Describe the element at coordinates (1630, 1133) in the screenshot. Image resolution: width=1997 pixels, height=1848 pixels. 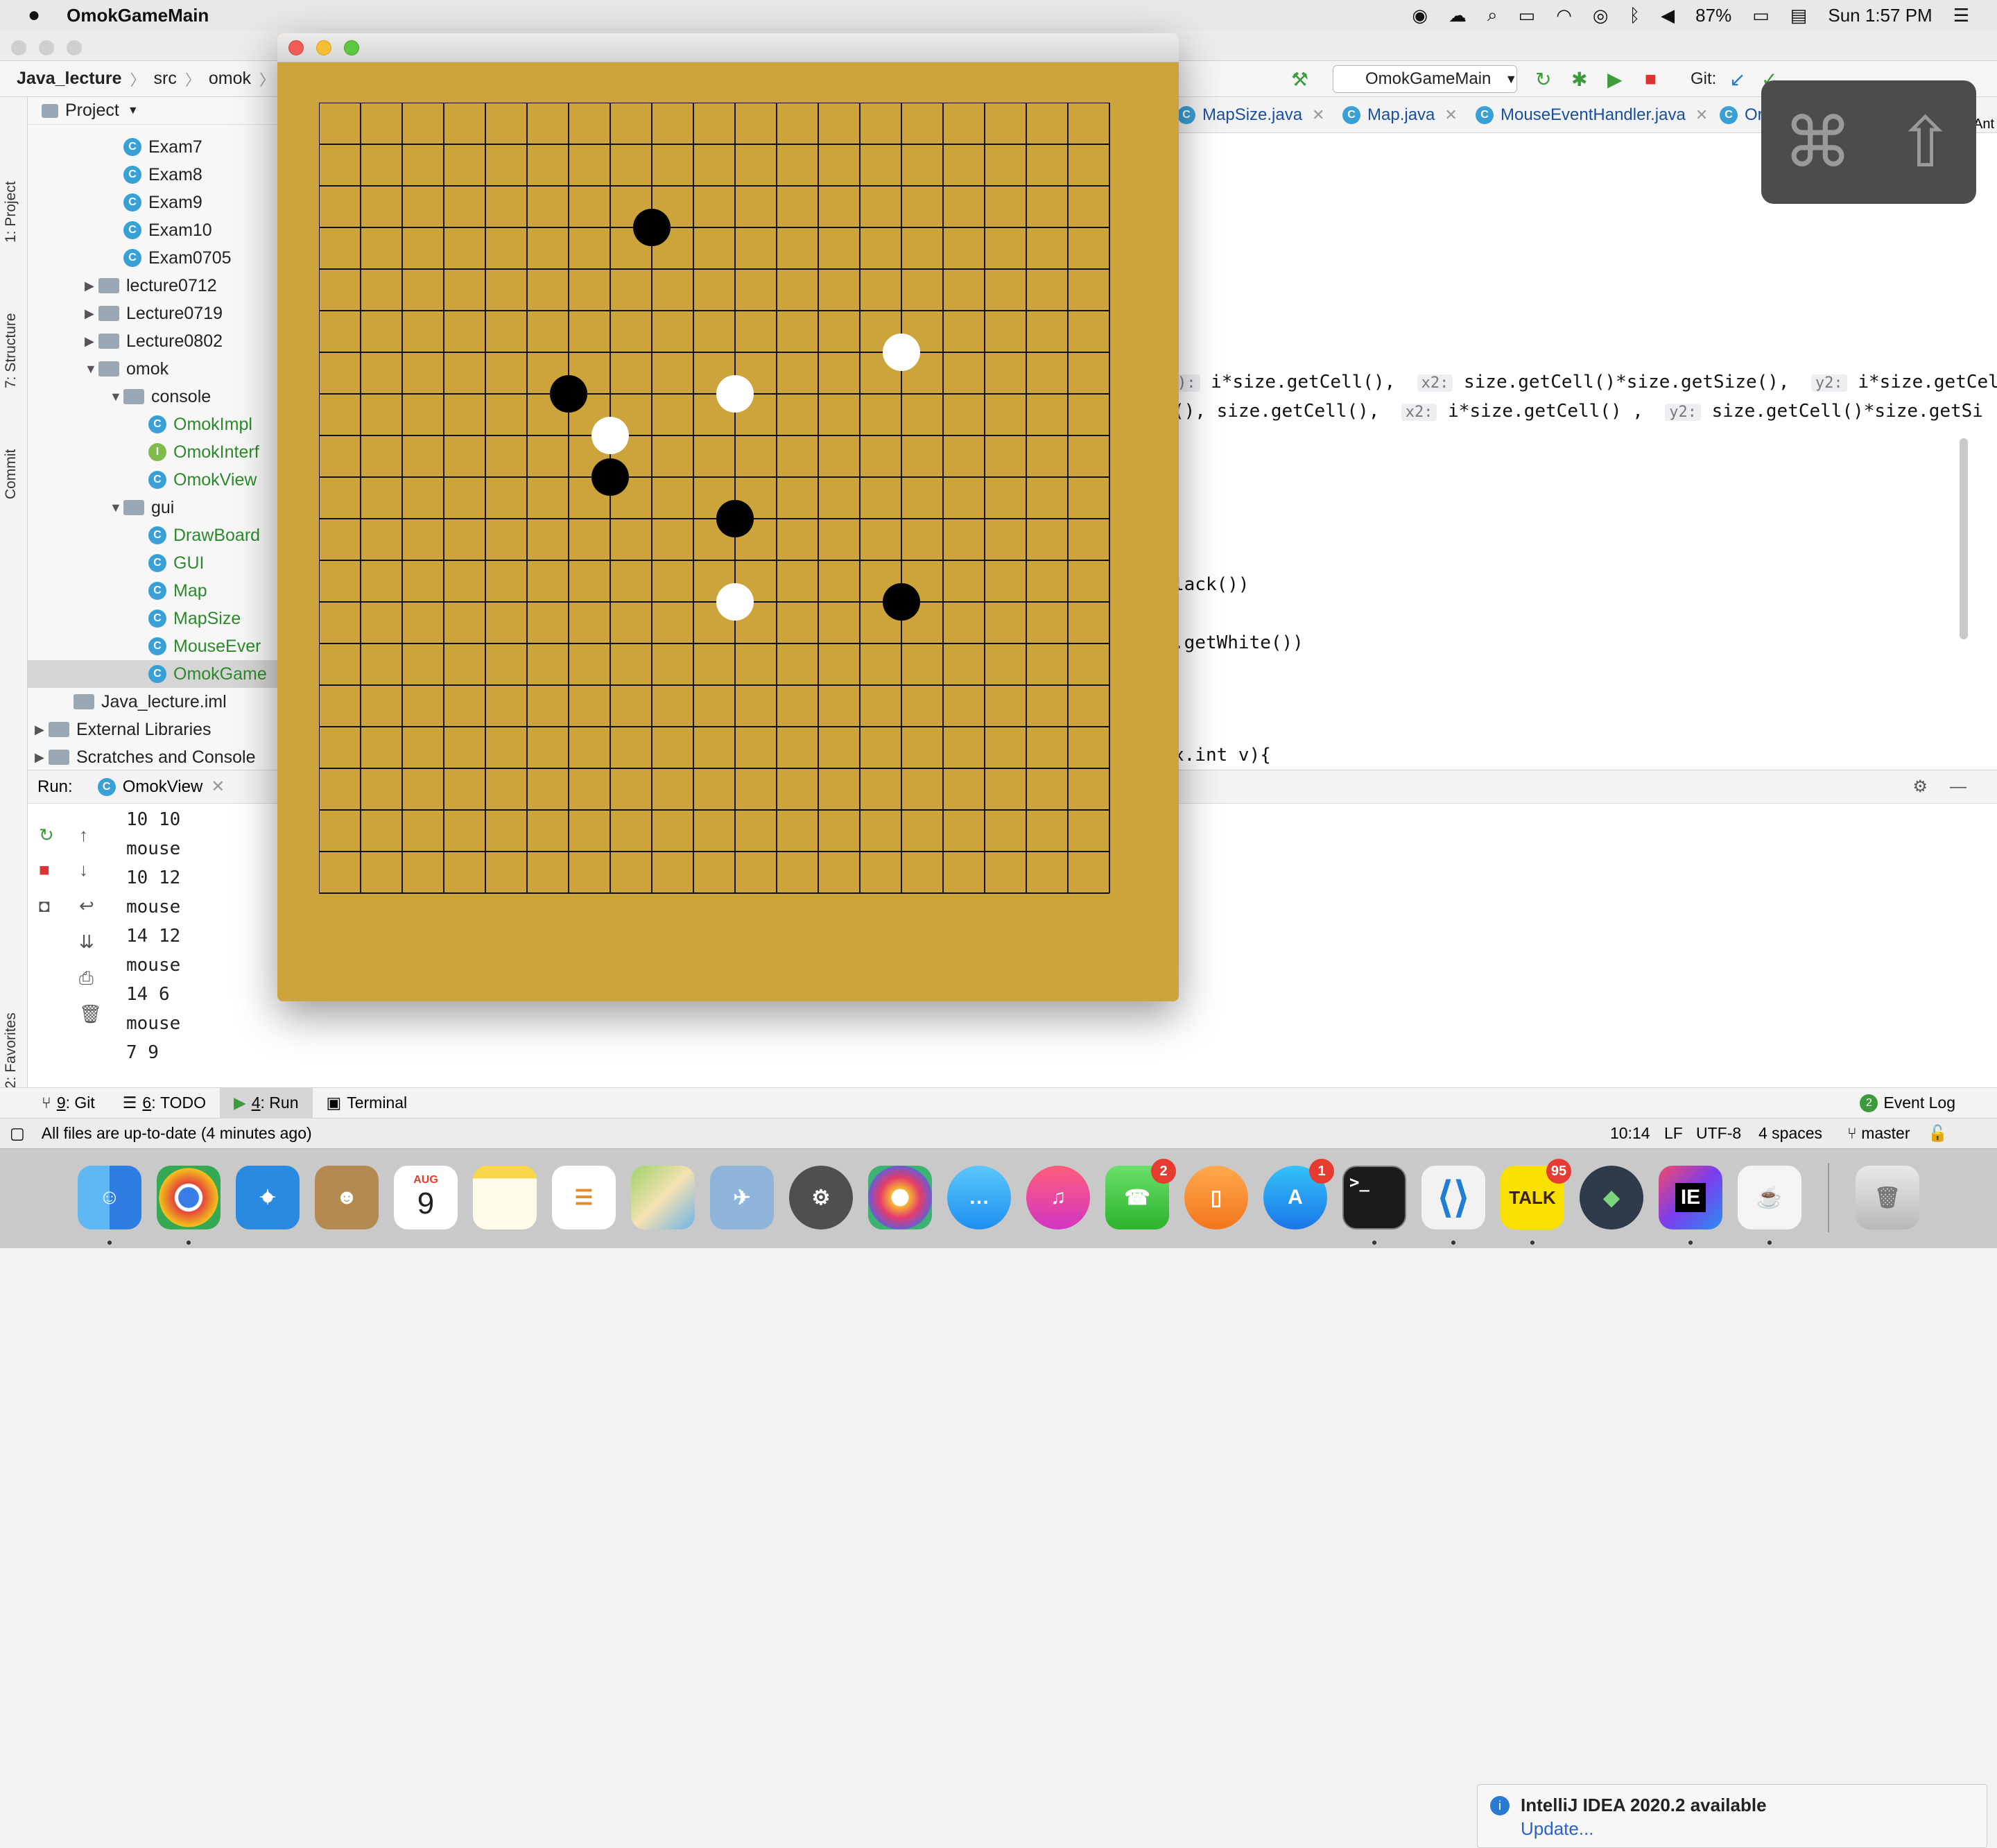
I see `caret-position: 10:14` at that location.